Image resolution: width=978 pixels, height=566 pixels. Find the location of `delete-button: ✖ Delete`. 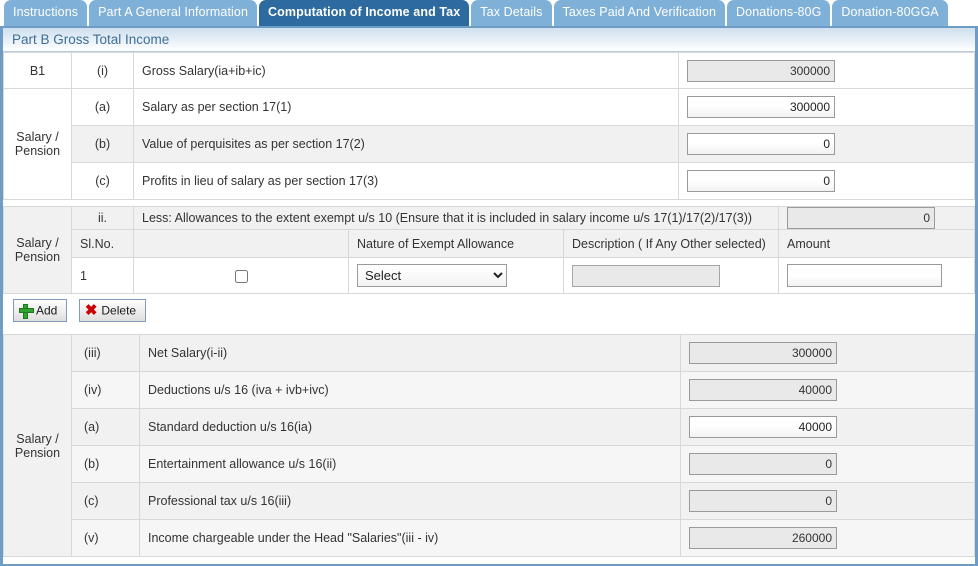

delete-button: ✖ Delete is located at coordinates (112, 310).